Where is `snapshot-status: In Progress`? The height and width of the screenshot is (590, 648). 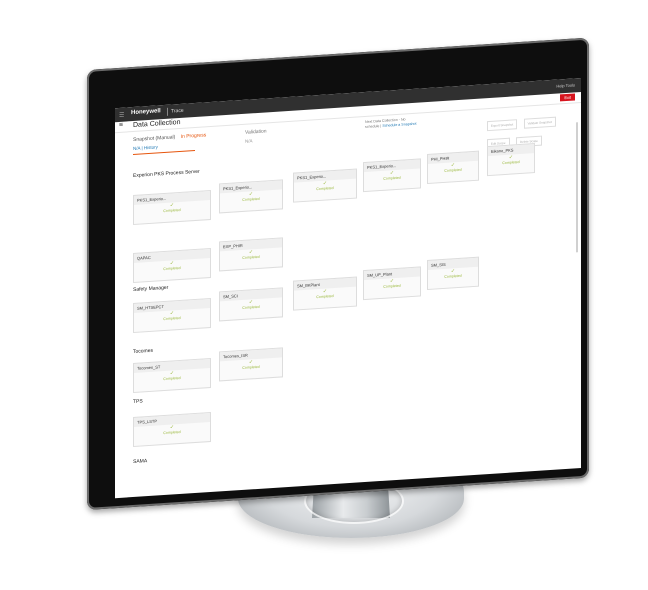 snapshot-status: In Progress is located at coordinates (193, 136).